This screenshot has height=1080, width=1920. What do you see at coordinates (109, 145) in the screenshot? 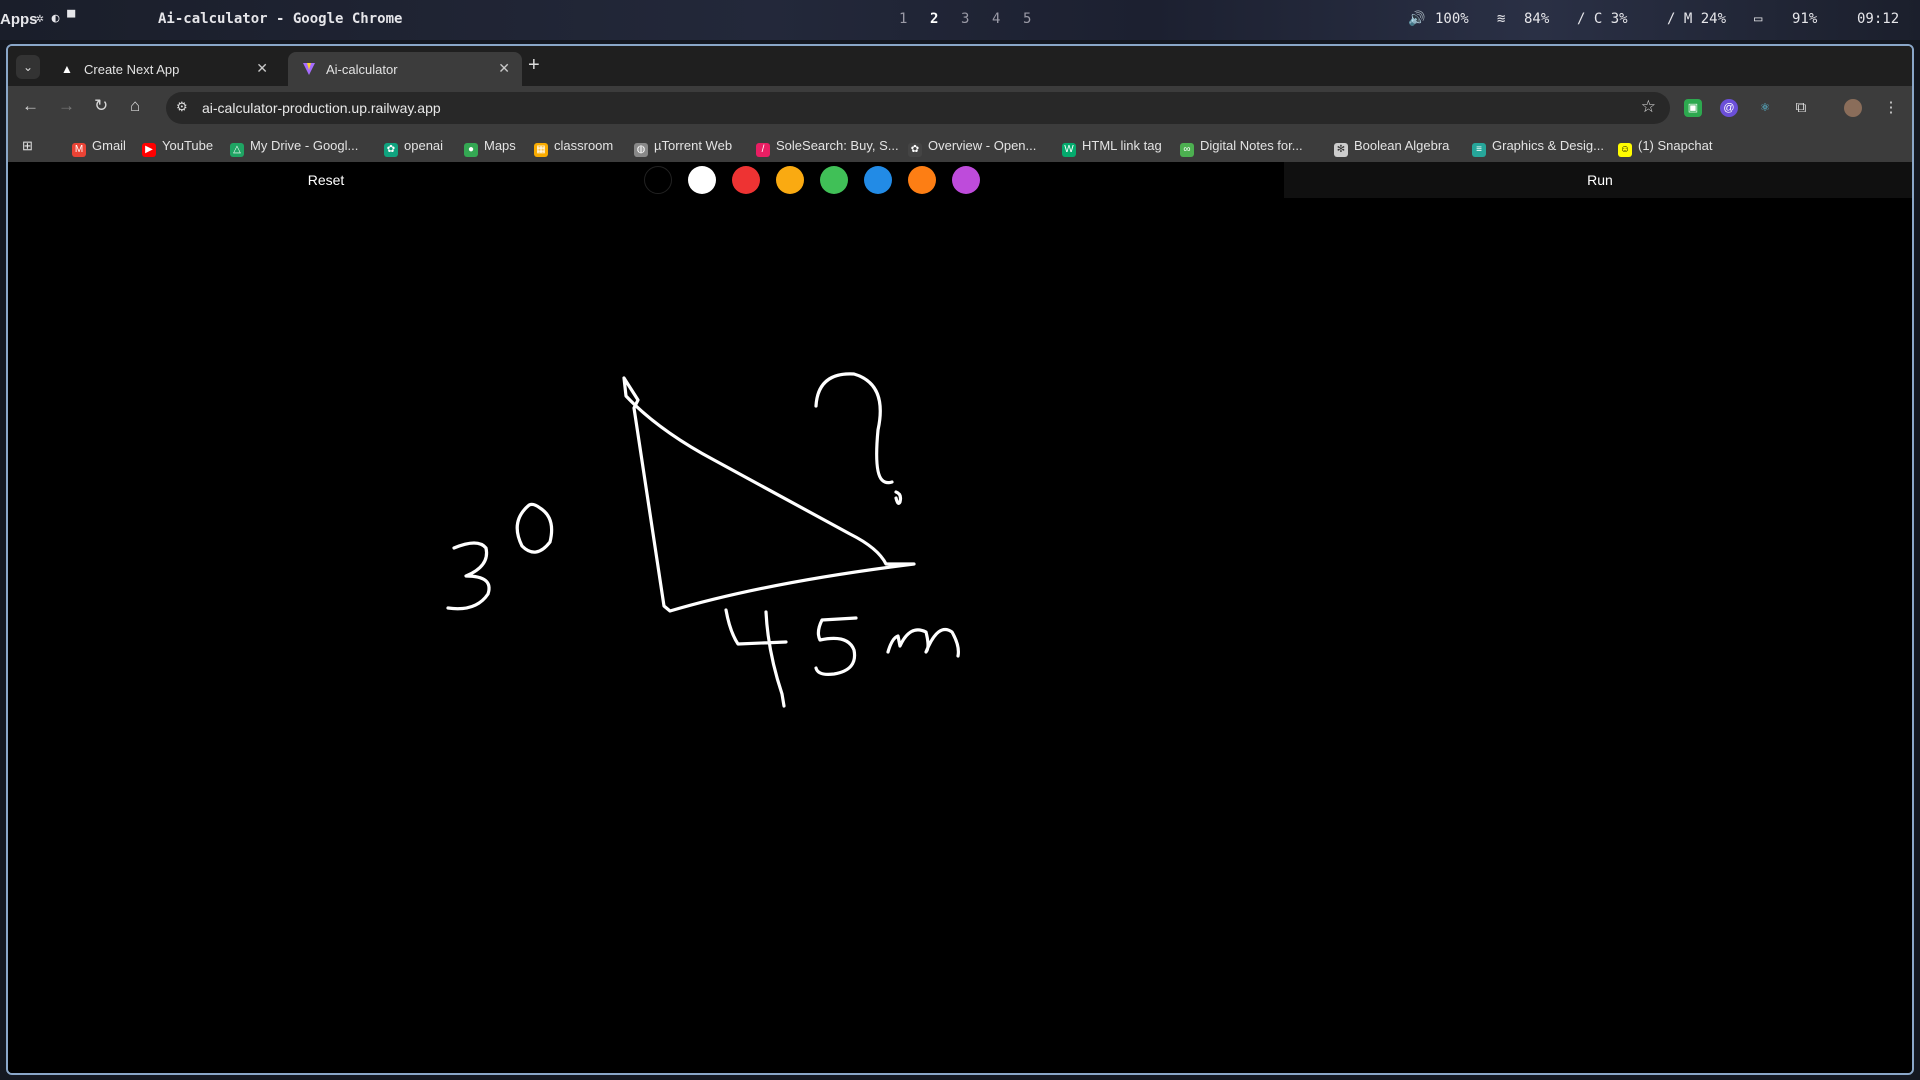
I see `bookmark-label: Gmail` at bounding box center [109, 145].